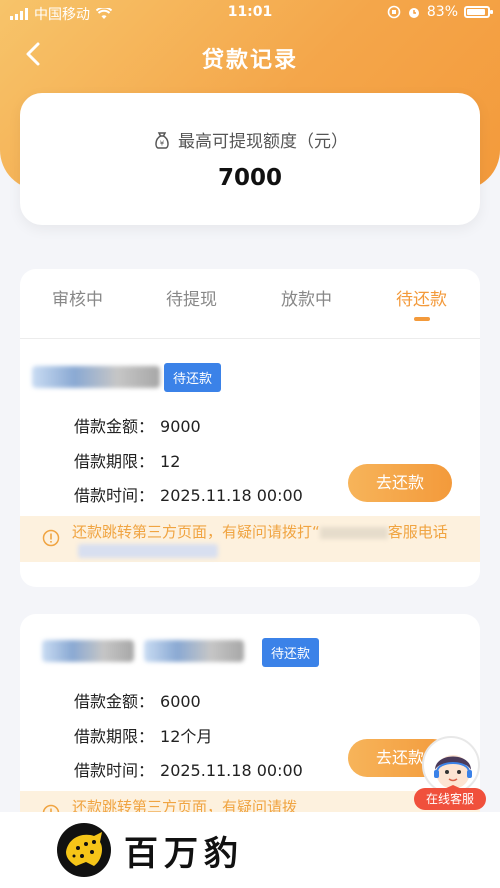 The height and width of the screenshot is (888, 500). What do you see at coordinates (451, 765) in the screenshot?
I see `service-agent-avatar` at bounding box center [451, 765].